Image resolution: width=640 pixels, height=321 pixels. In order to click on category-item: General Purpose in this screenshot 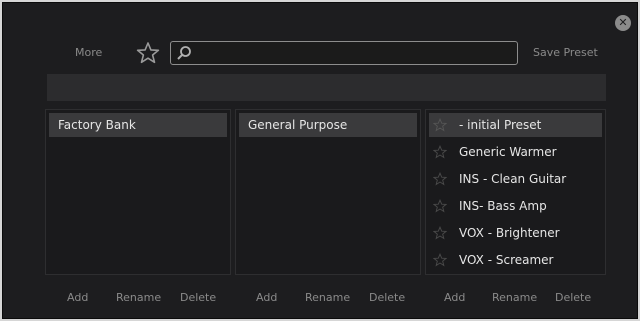, I will do `click(328, 125)`.